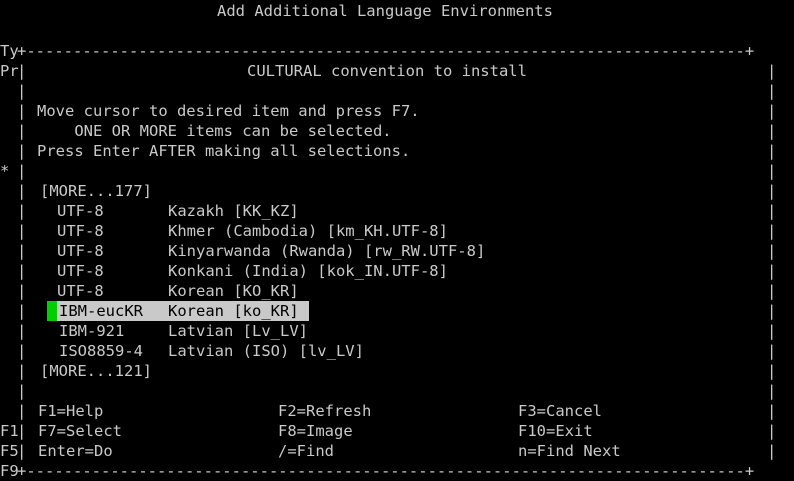 The height and width of the screenshot is (481, 794). Describe the element at coordinates (9, 51) in the screenshot. I see `bg-label-ty: Ty` at that location.